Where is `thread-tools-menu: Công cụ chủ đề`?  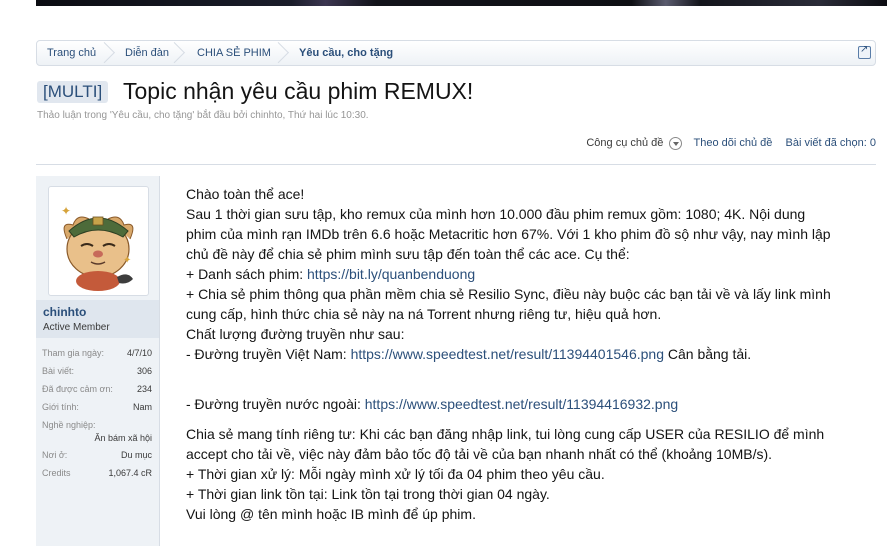 thread-tools-menu: Công cụ chủ đề is located at coordinates (624, 143).